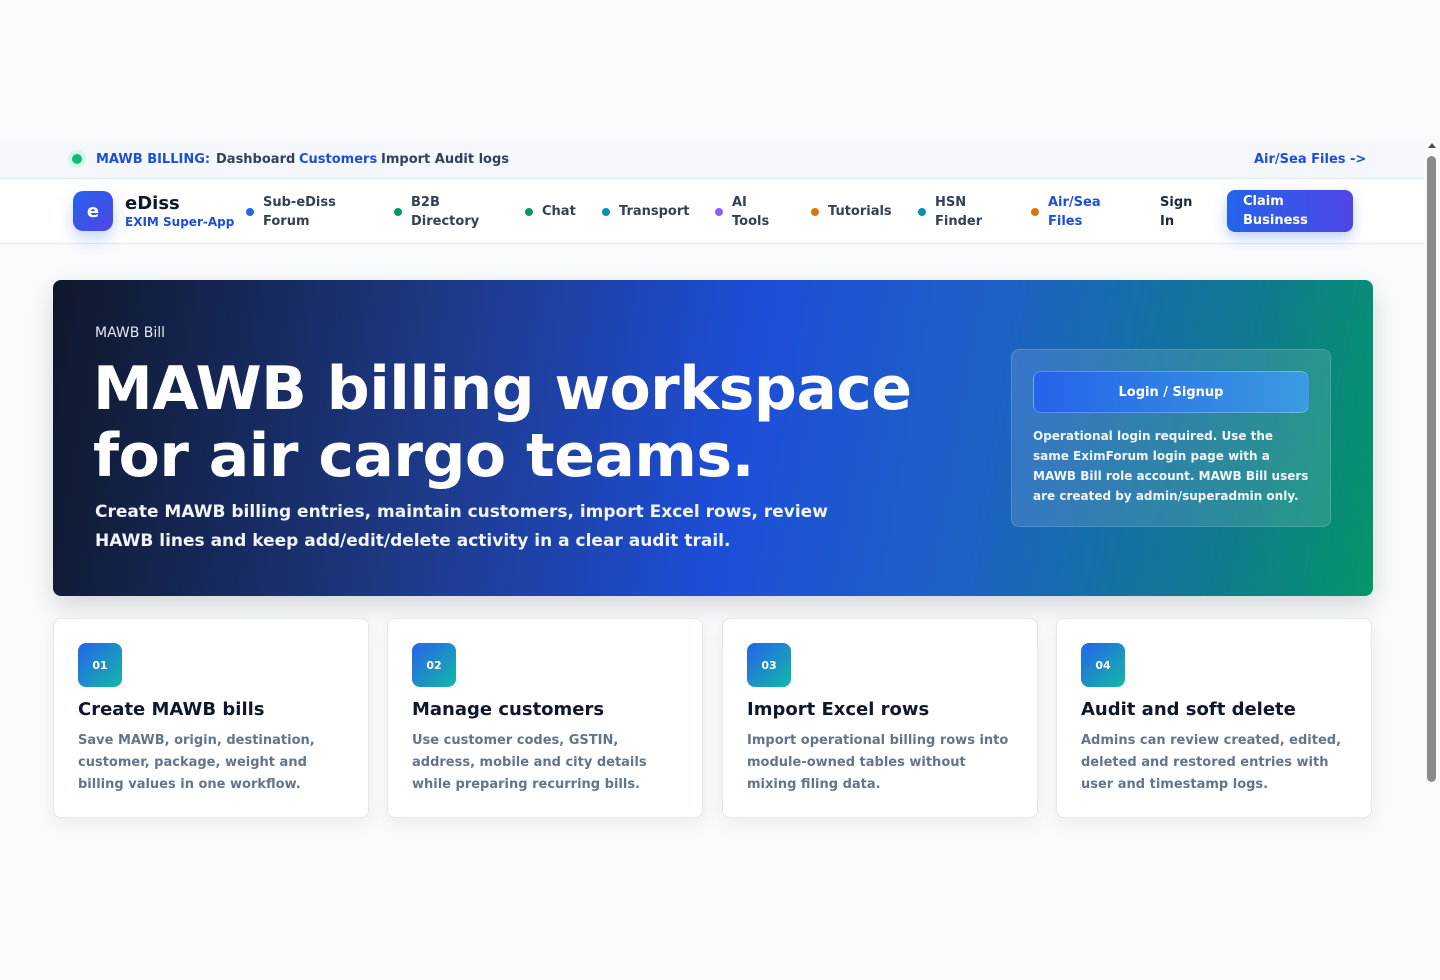  I want to click on hero-eyebrow: MAWB Bill, so click(130, 333).